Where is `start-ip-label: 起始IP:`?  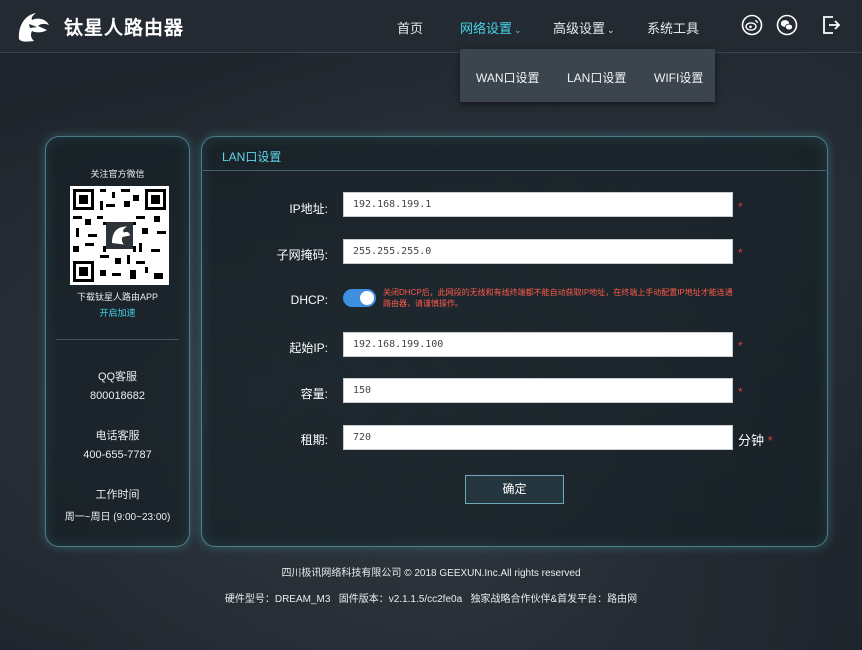 start-ip-label: 起始IP: is located at coordinates (308, 348).